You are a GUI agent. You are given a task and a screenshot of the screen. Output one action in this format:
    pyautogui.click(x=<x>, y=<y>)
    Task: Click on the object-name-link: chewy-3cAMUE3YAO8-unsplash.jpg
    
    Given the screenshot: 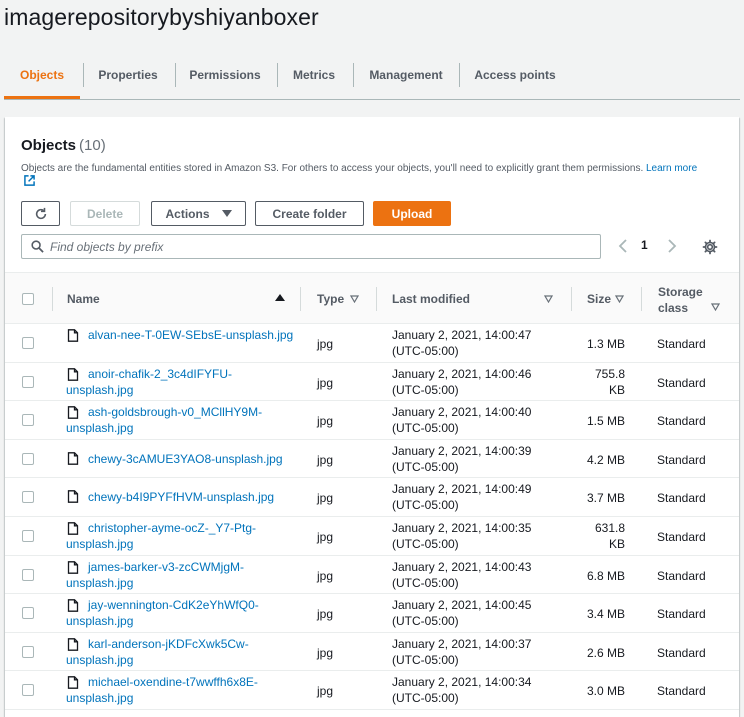 What is the action you would take?
    pyautogui.click(x=181, y=459)
    